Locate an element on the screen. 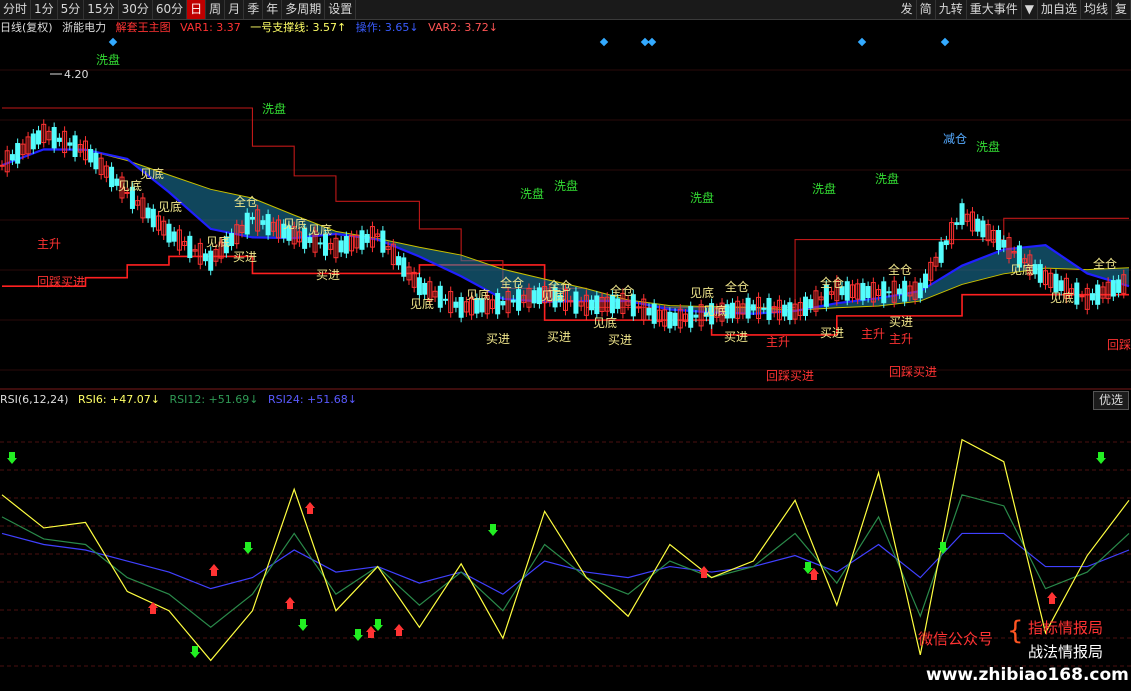 Image resolution: width=1131 pixels, height=691 pixels. signal-label: 回踩买进 is located at coordinates (913, 372).